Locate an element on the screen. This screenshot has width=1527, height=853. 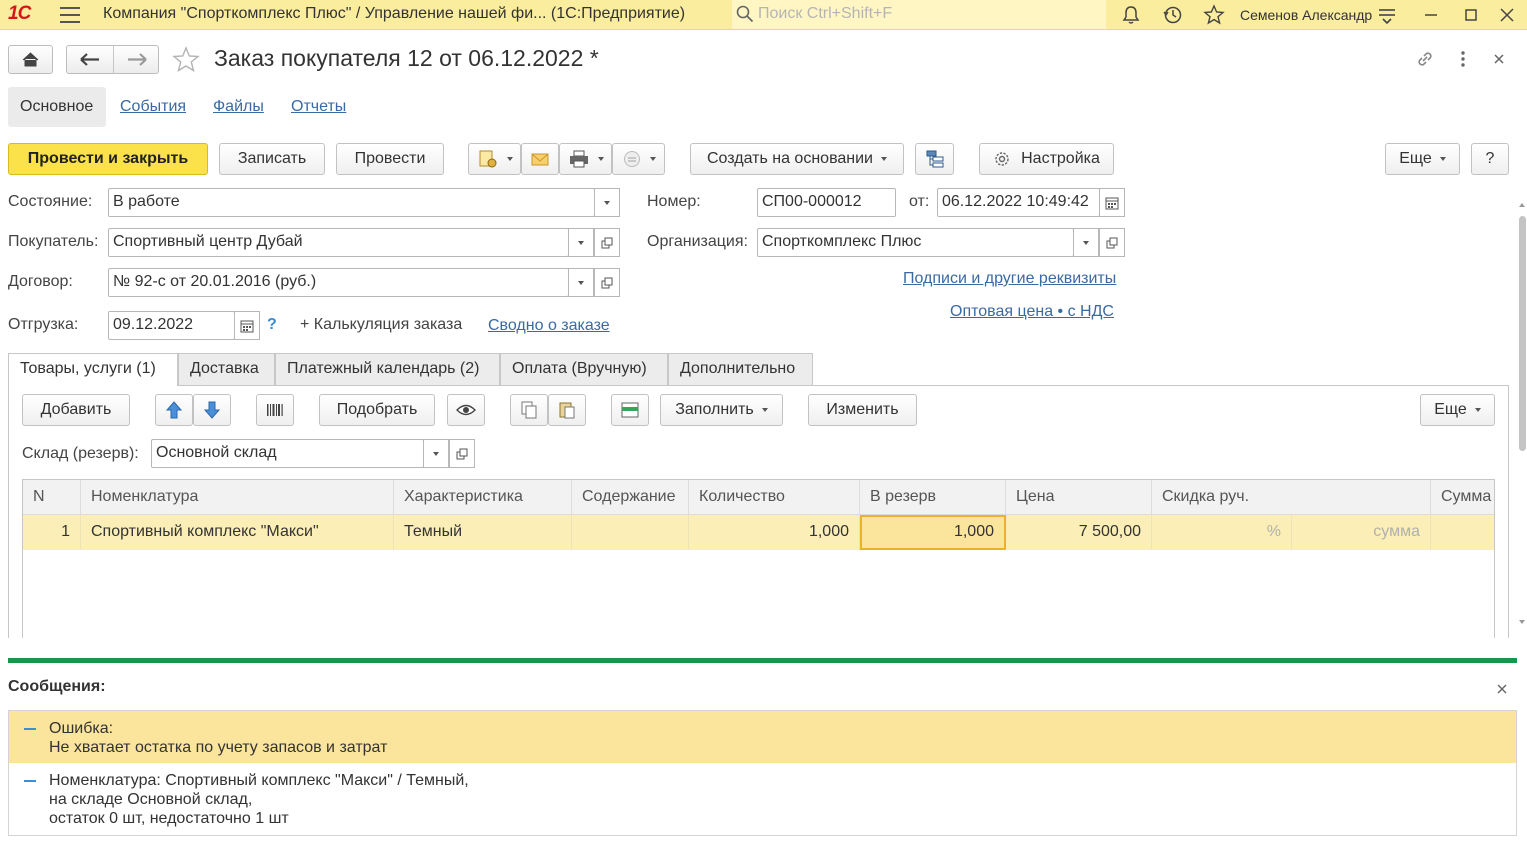
close-form-icon is located at coordinates (1499, 59).